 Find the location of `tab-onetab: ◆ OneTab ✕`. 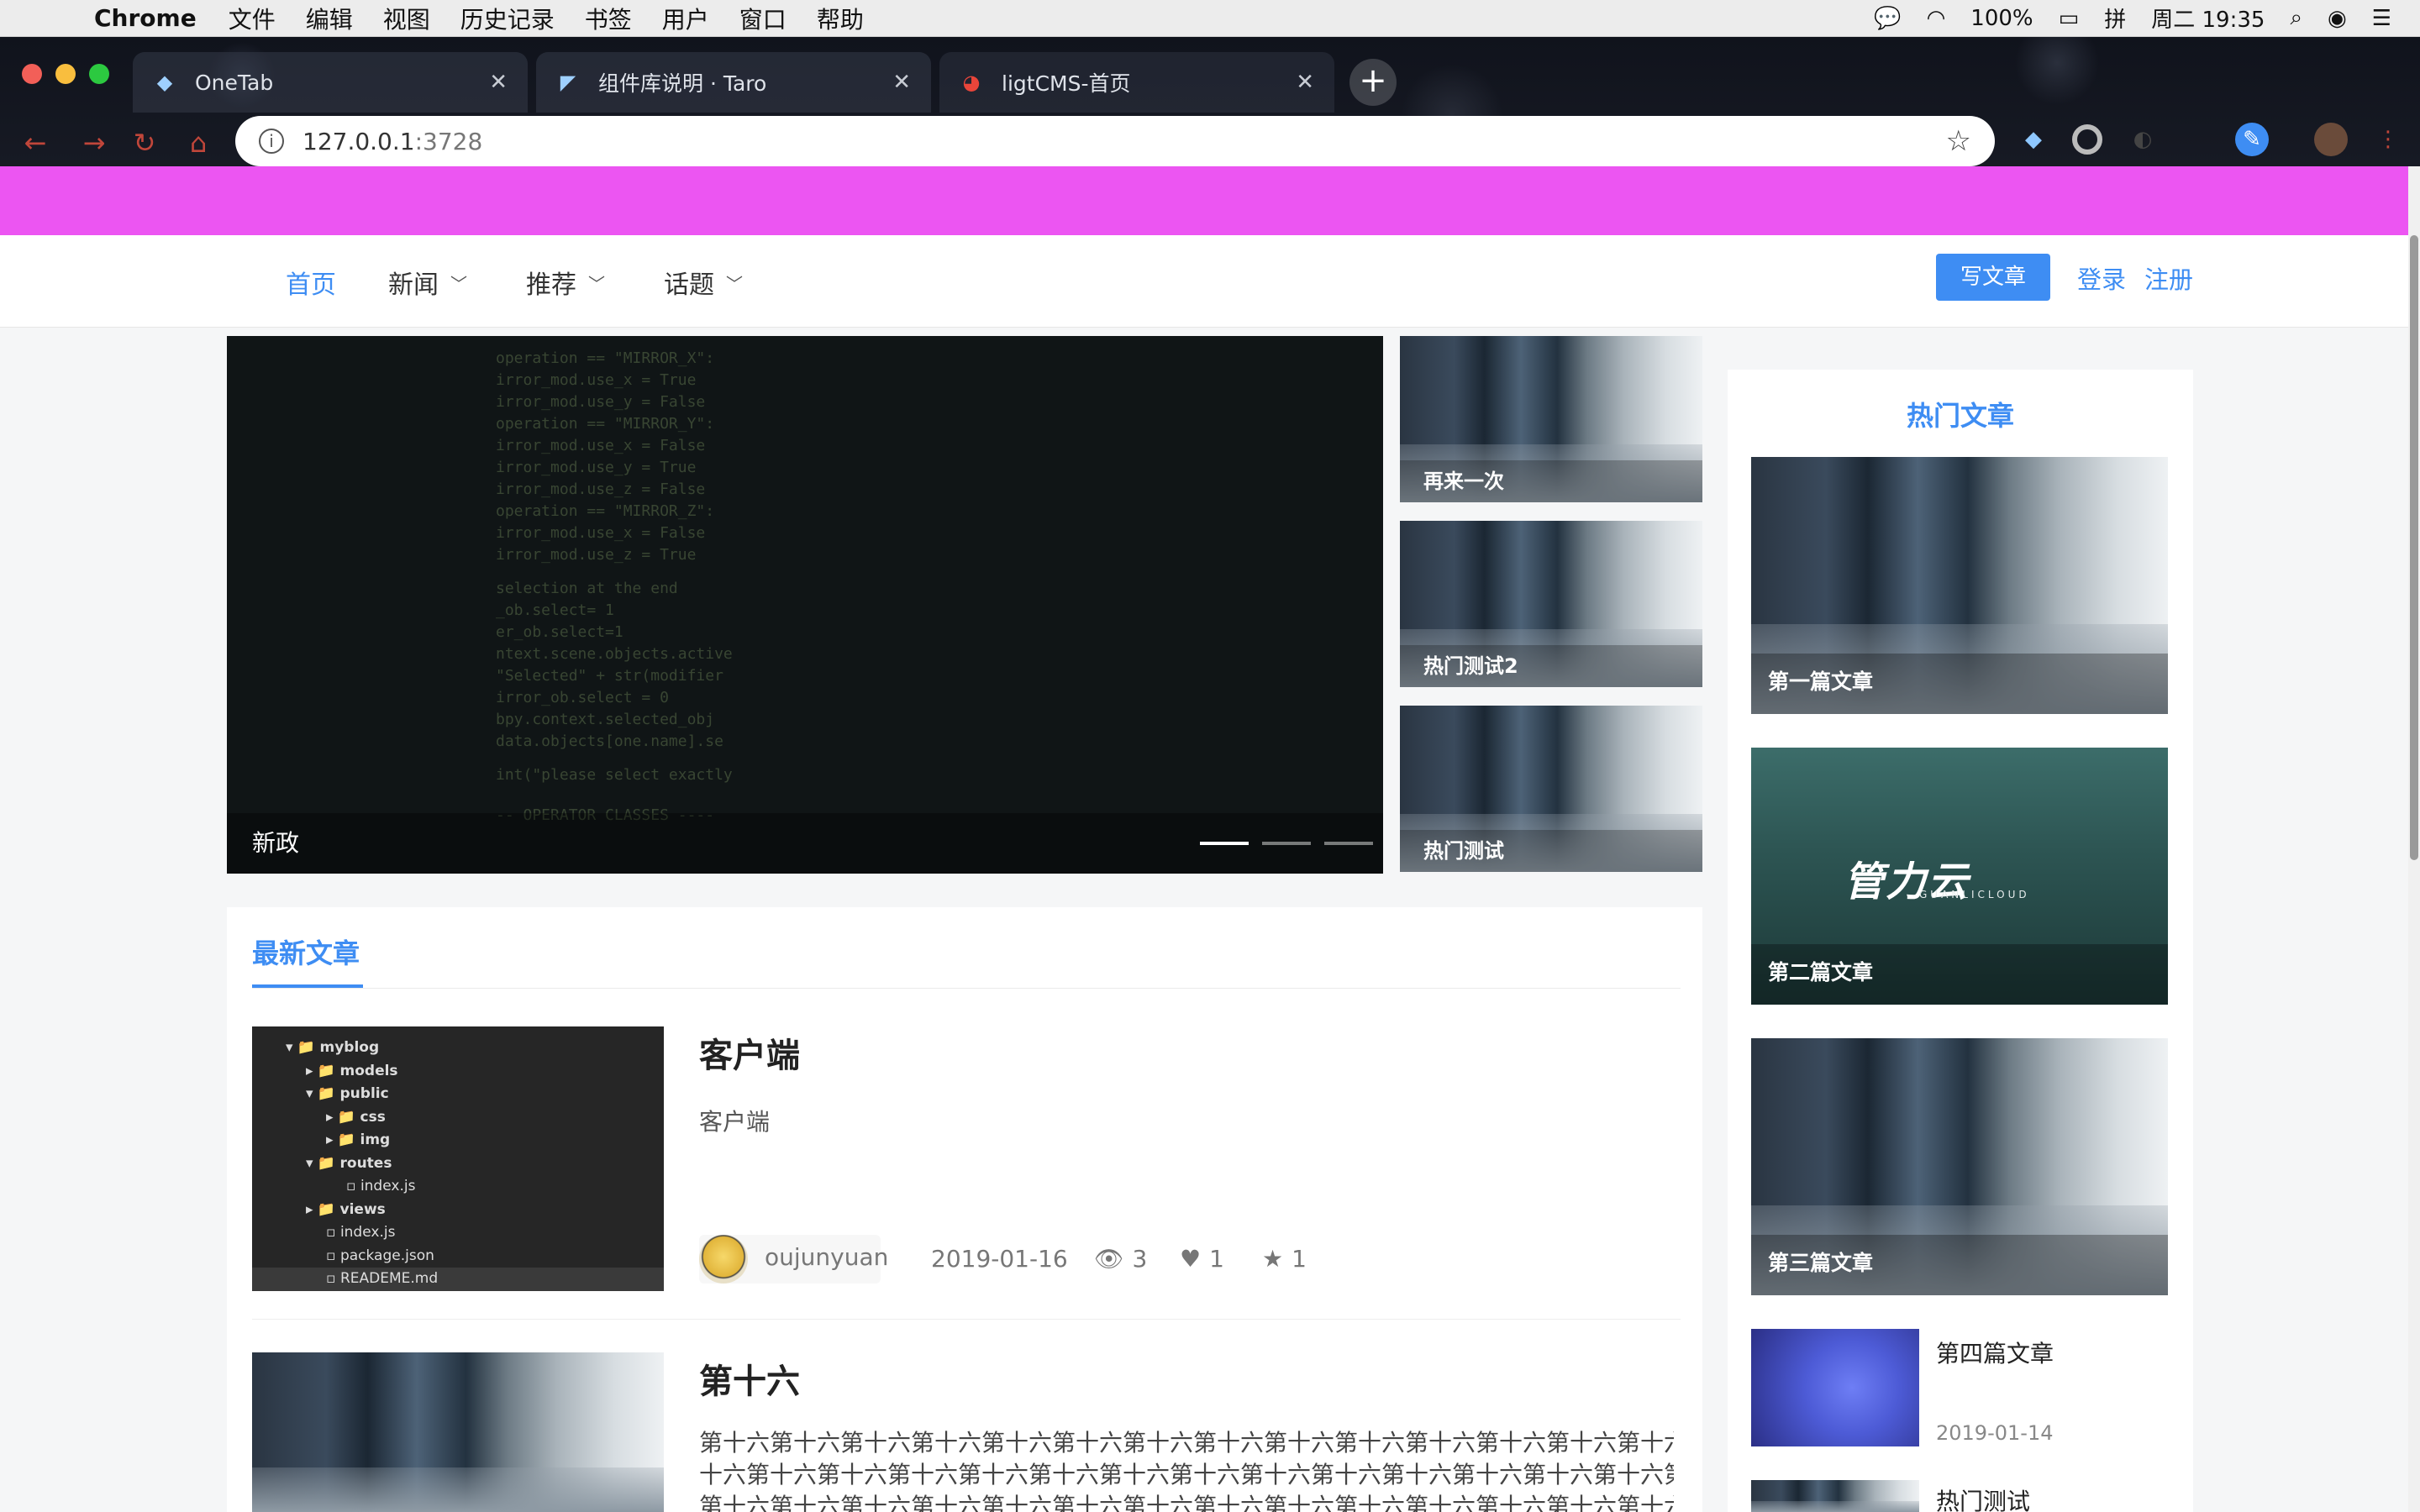

tab-onetab: ◆ OneTab ✕ is located at coordinates (330, 82).